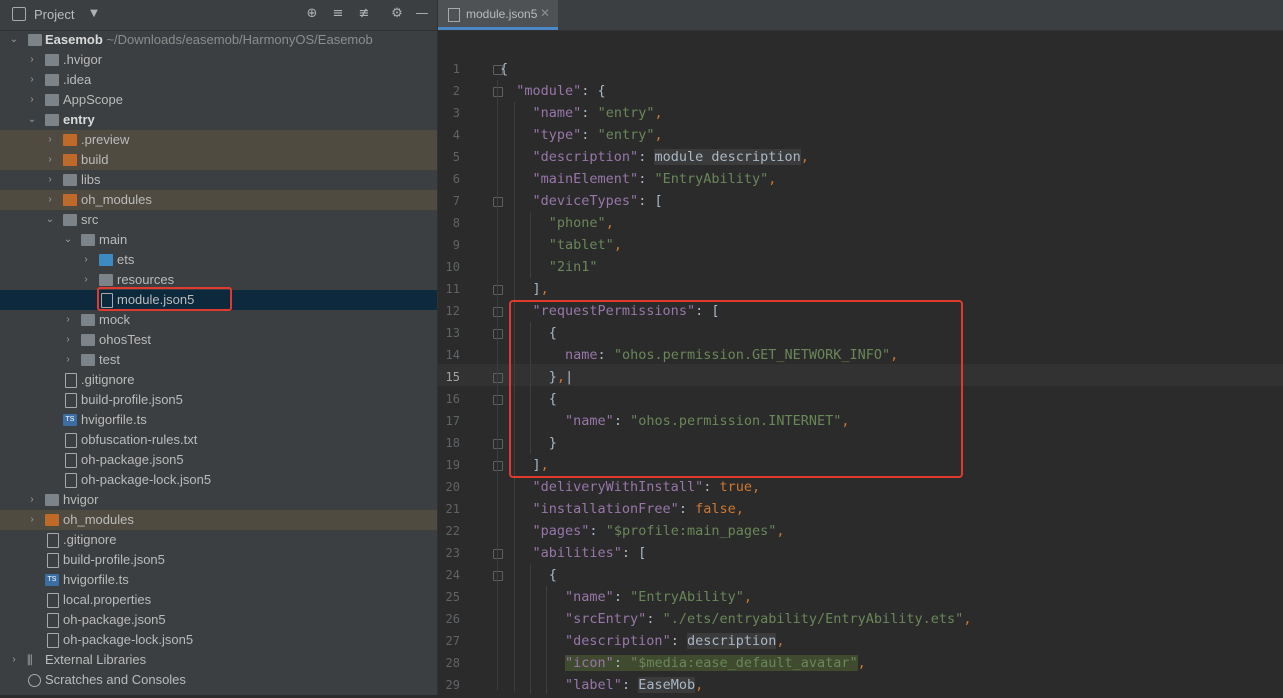  I want to click on tree-item-idea: › .idea, so click(218, 80).